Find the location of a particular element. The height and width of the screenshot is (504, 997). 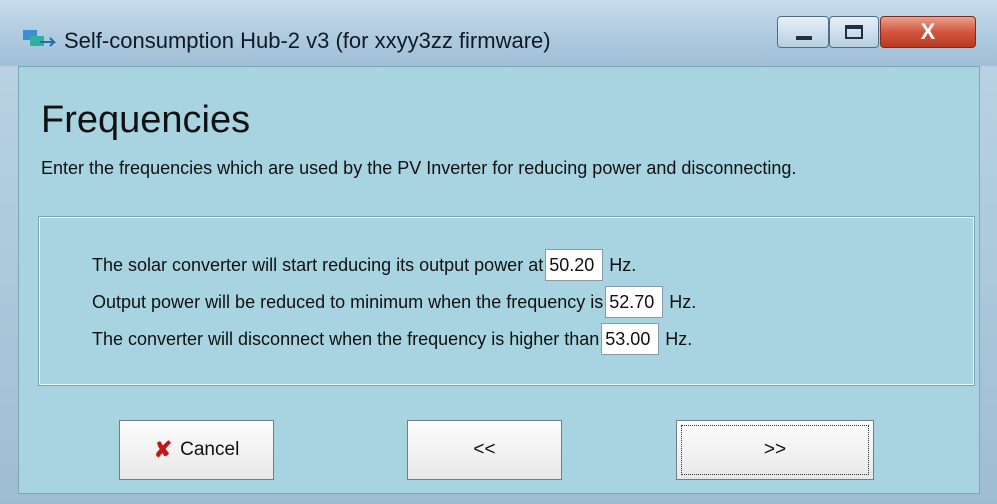

back-label: << is located at coordinates (484, 449).